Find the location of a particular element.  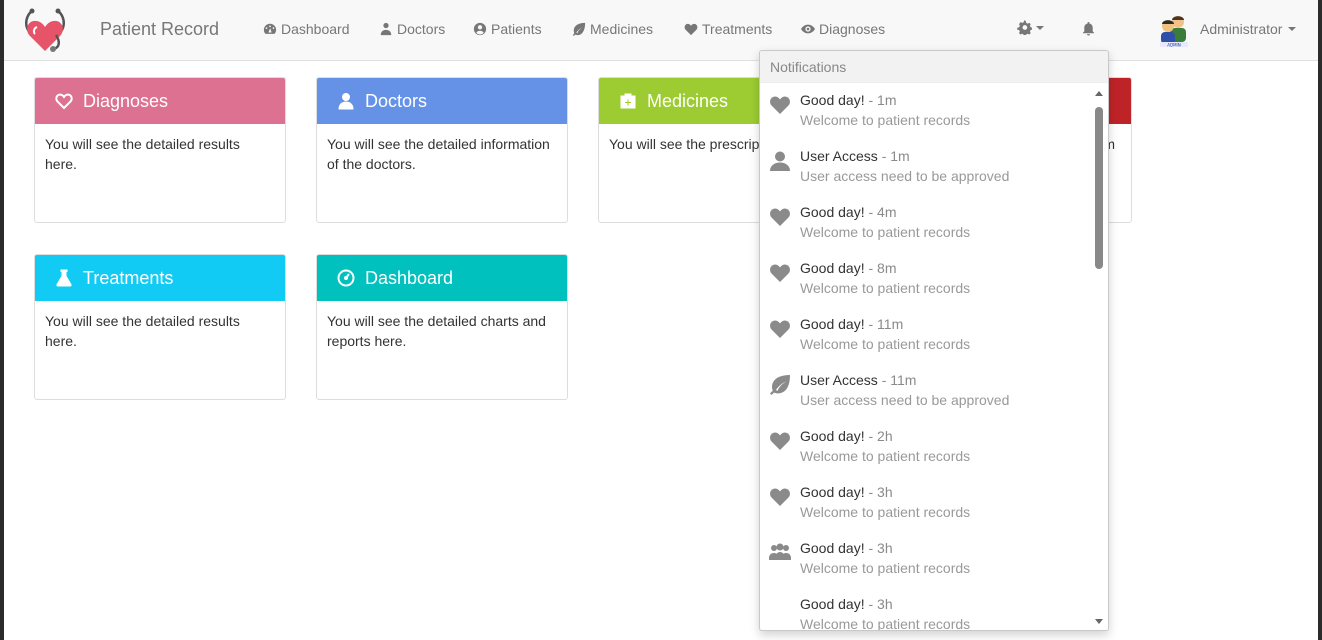

nav-treatments: Treatments is located at coordinates (728, 29).